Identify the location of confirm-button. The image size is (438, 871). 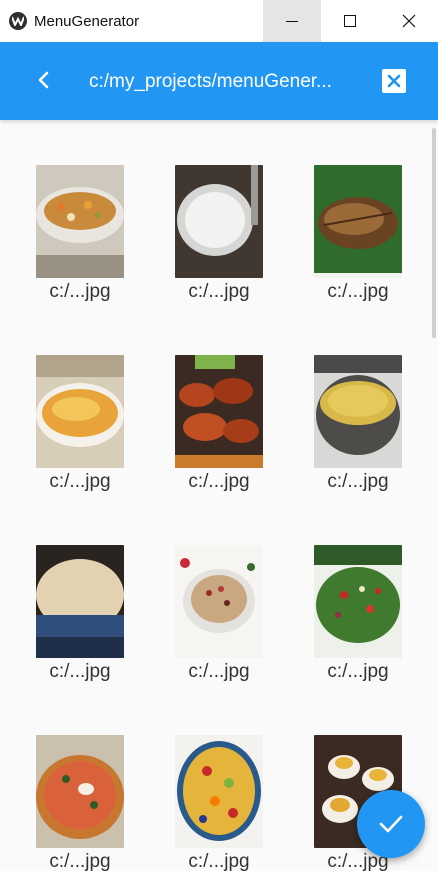
(391, 824).